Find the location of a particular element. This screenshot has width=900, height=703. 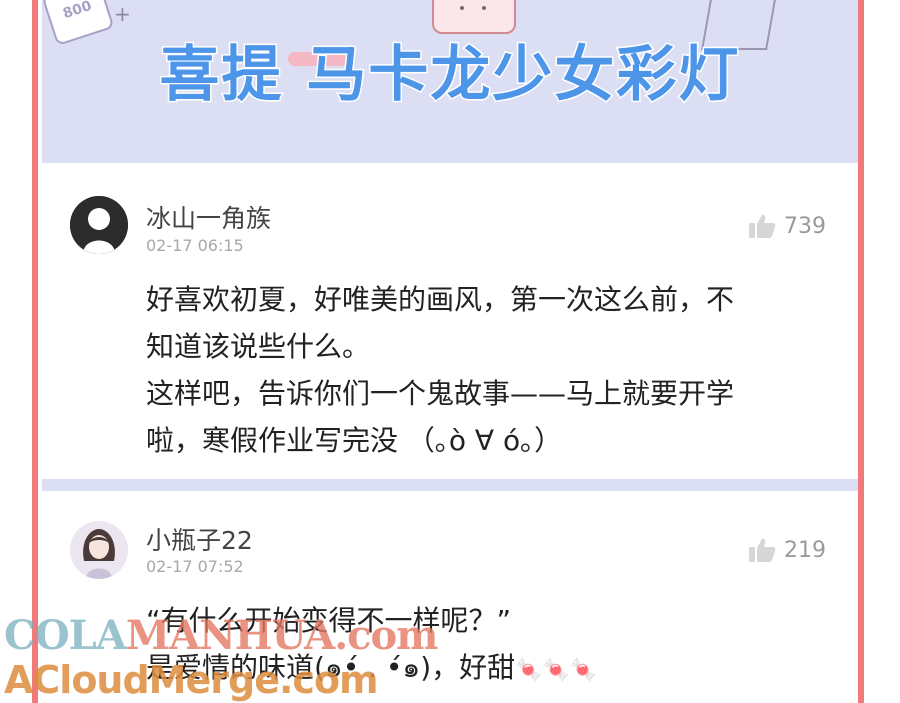

doodle-eye-right is located at coordinates (484, 8).